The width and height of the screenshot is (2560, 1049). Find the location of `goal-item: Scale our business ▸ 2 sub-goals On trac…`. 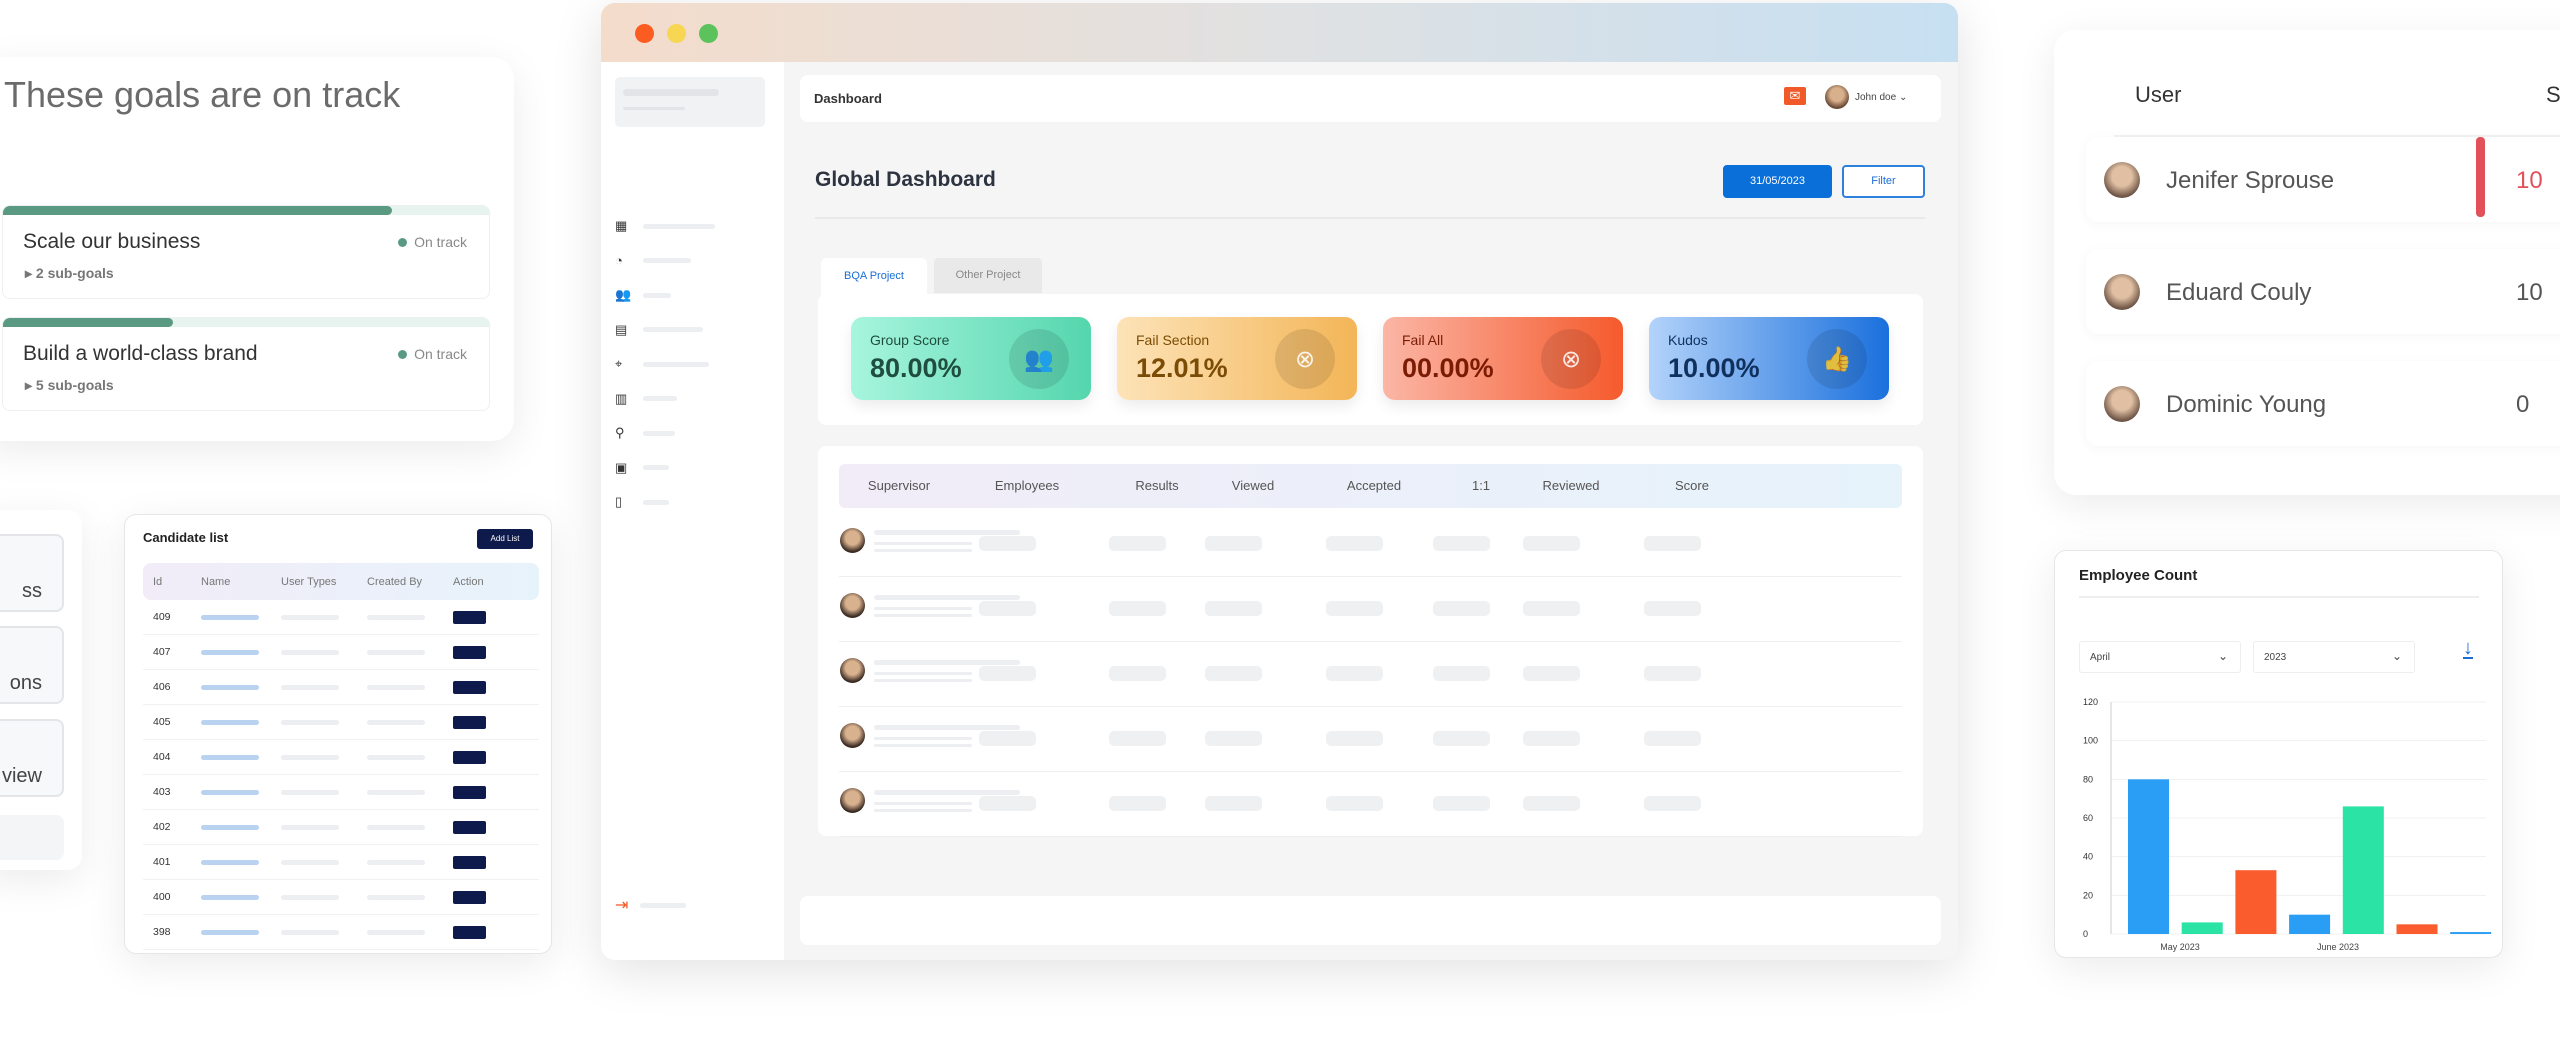

goal-item: Scale our business ▸ 2 sub-goals On trac… is located at coordinates (246, 252).